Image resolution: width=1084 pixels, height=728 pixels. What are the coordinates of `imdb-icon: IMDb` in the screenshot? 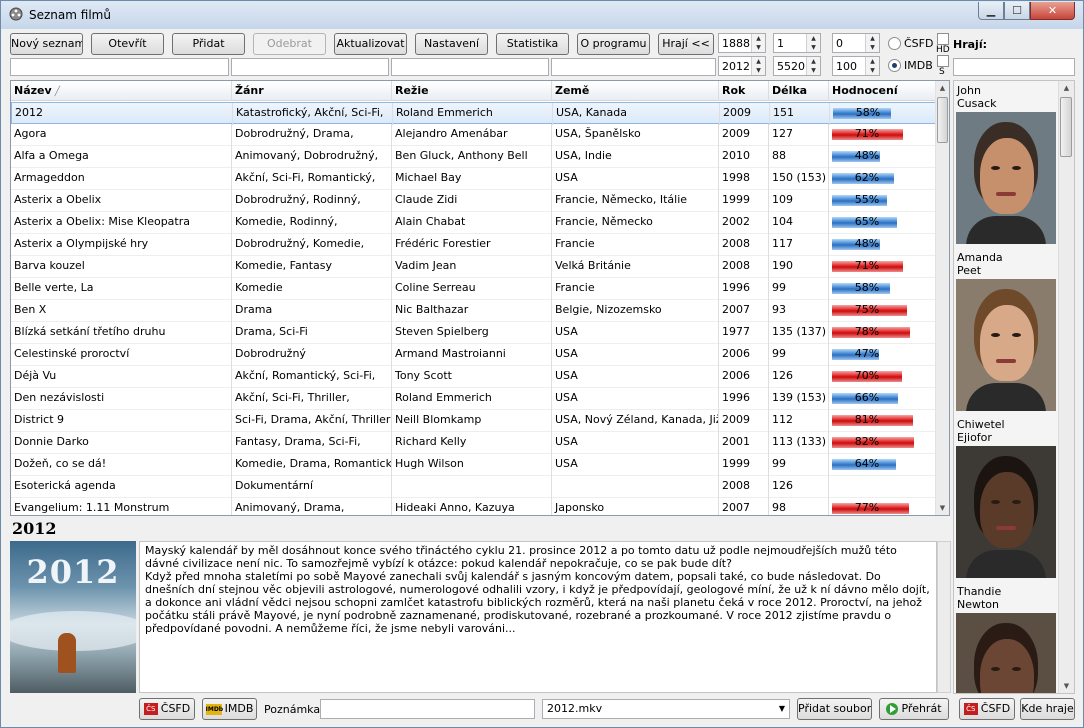 It's located at (214, 709).